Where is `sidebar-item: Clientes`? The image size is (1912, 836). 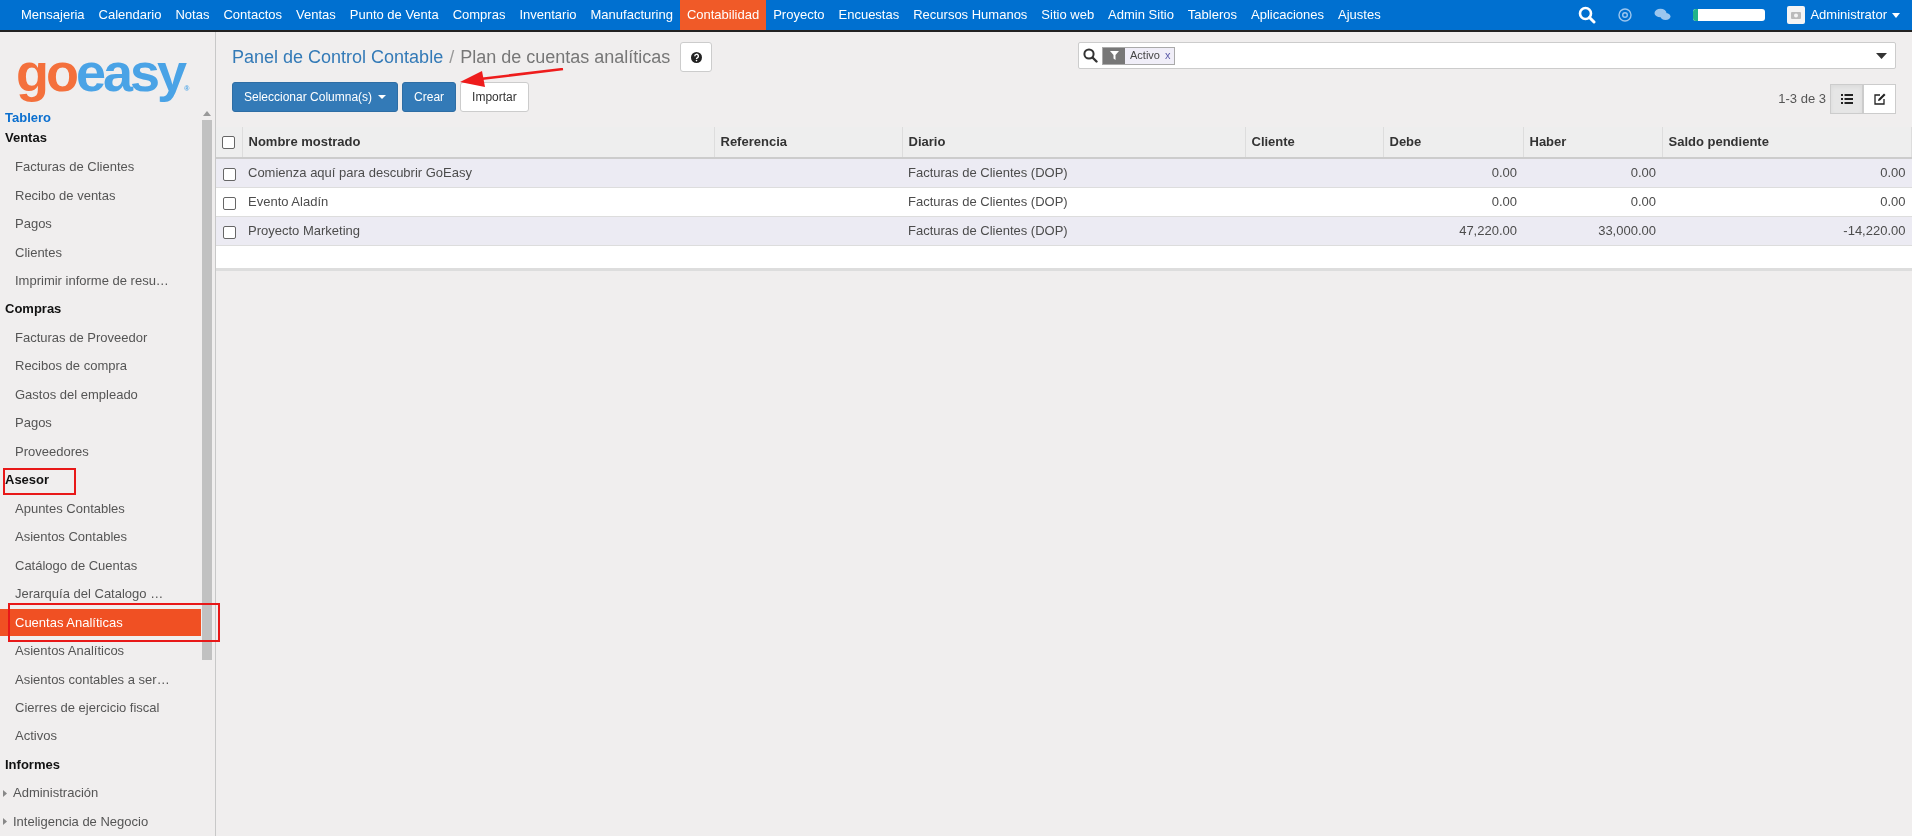
sidebar-item: Clientes is located at coordinates (100, 252).